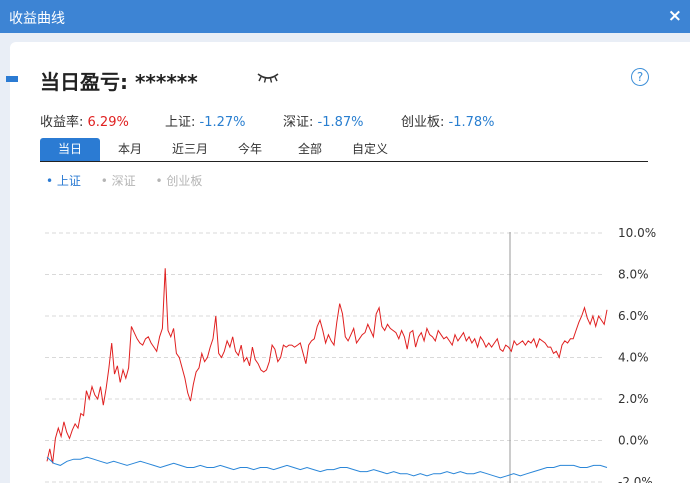 The width and height of the screenshot is (690, 483). I want to click on y-tick-label: -2.0%, so click(635, 479).